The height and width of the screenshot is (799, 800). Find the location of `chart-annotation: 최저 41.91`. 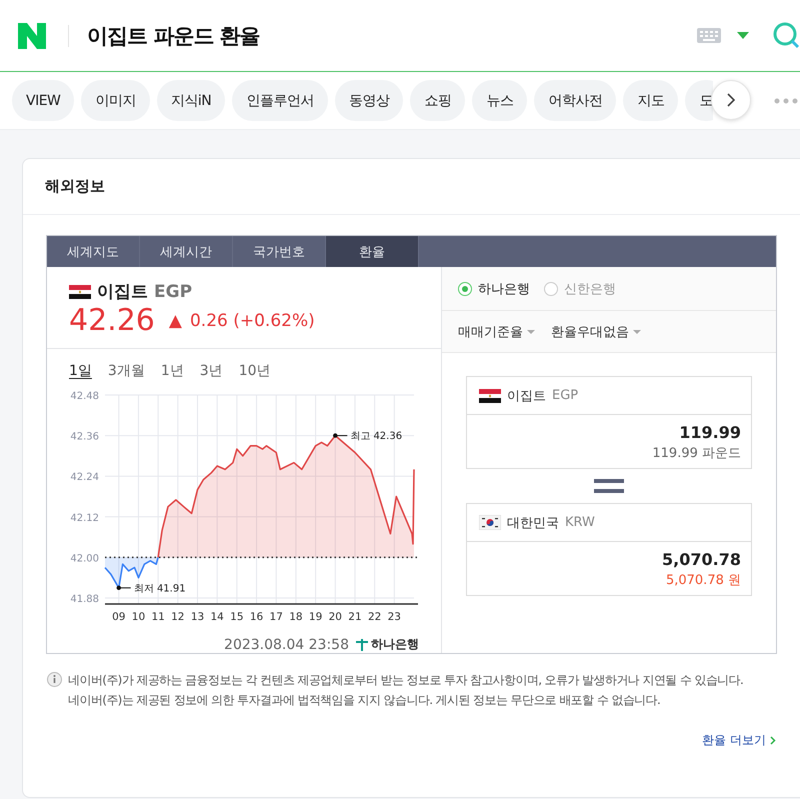

chart-annotation: 최저 41.91 is located at coordinates (160, 588).